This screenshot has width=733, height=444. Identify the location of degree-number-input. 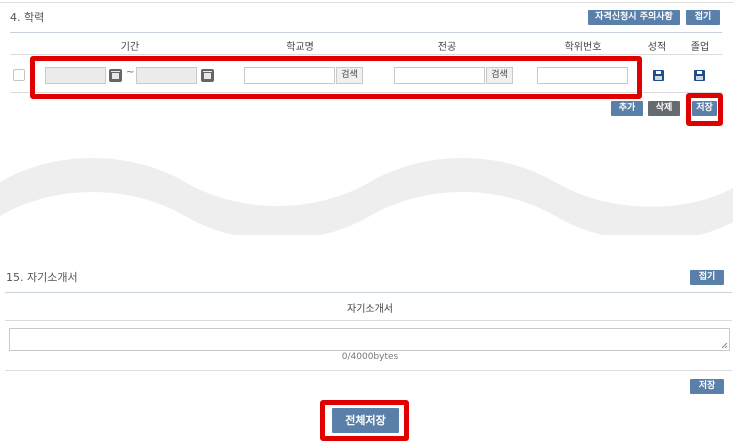
(582, 75).